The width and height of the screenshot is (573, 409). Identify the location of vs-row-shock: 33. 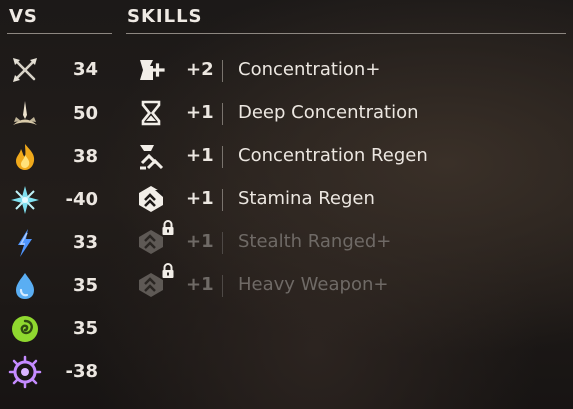
(58, 243).